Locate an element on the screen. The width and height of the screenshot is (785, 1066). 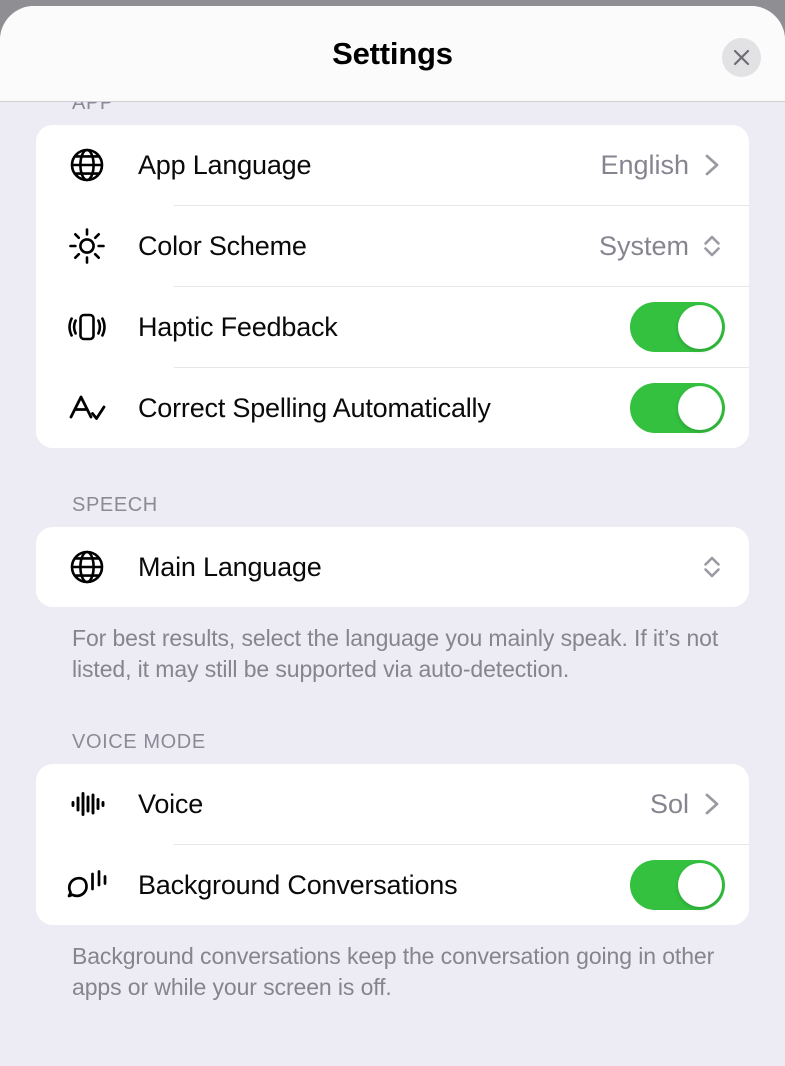
section-label-app: APP is located at coordinates (93, 108).